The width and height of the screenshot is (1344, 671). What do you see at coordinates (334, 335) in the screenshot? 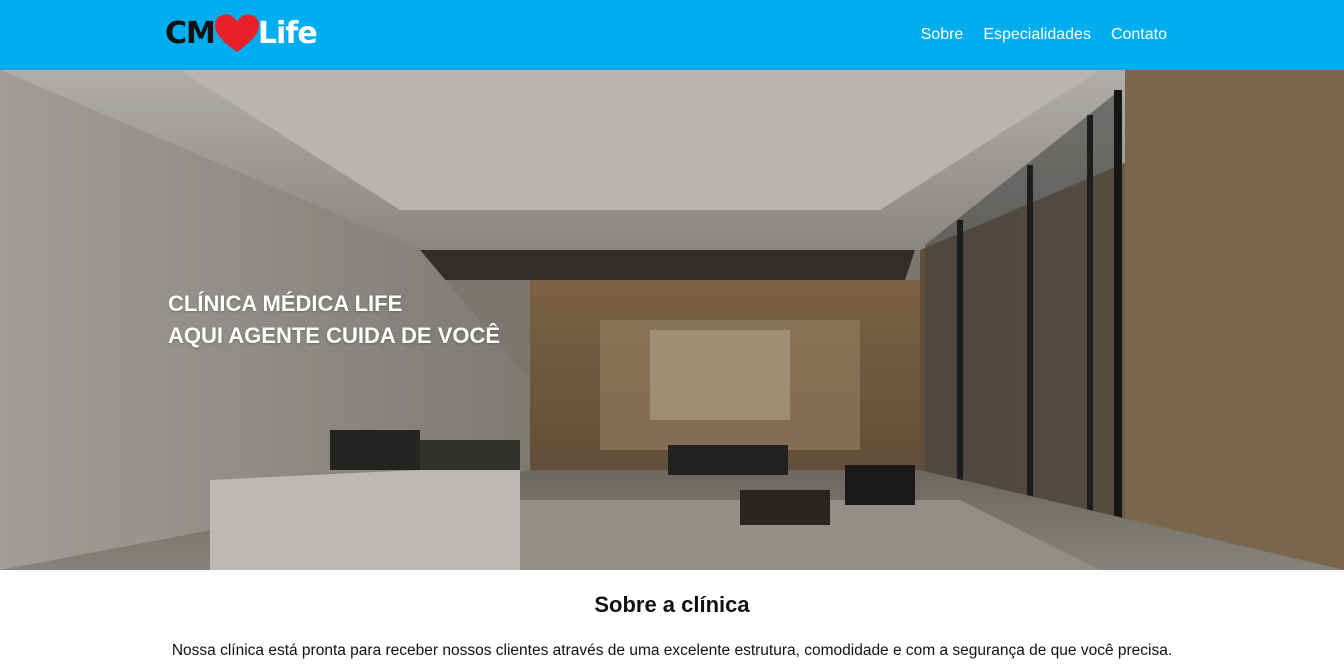
I see `hero-line-2: AQUI AGENTE CUIDA DE VOCÊ` at bounding box center [334, 335].